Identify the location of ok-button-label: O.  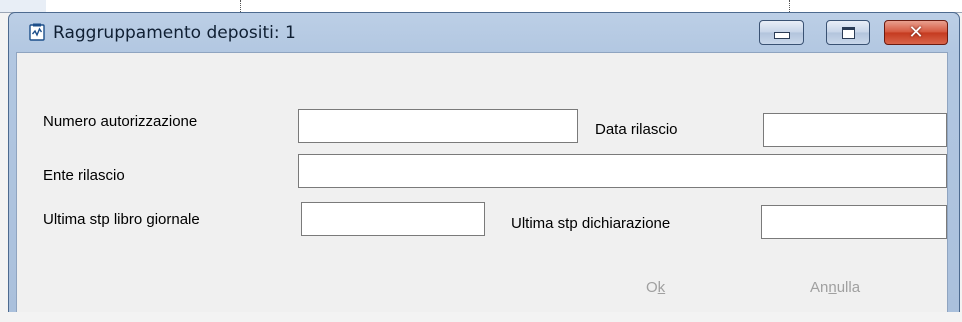
(652, 287).